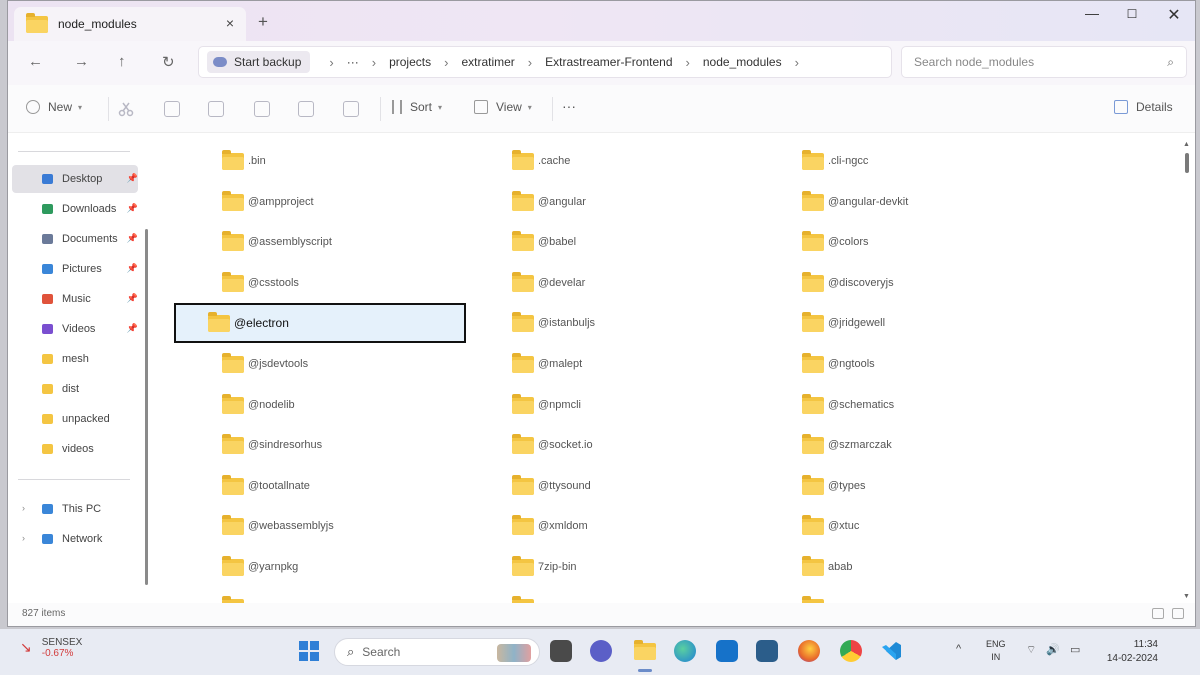 The width and height of the screenshot is (1200, 675). What do you see at coordinates (320, 364) in the screenshot?
I see `folder-item: @jsdevtools` at bounding box center [320, 364].